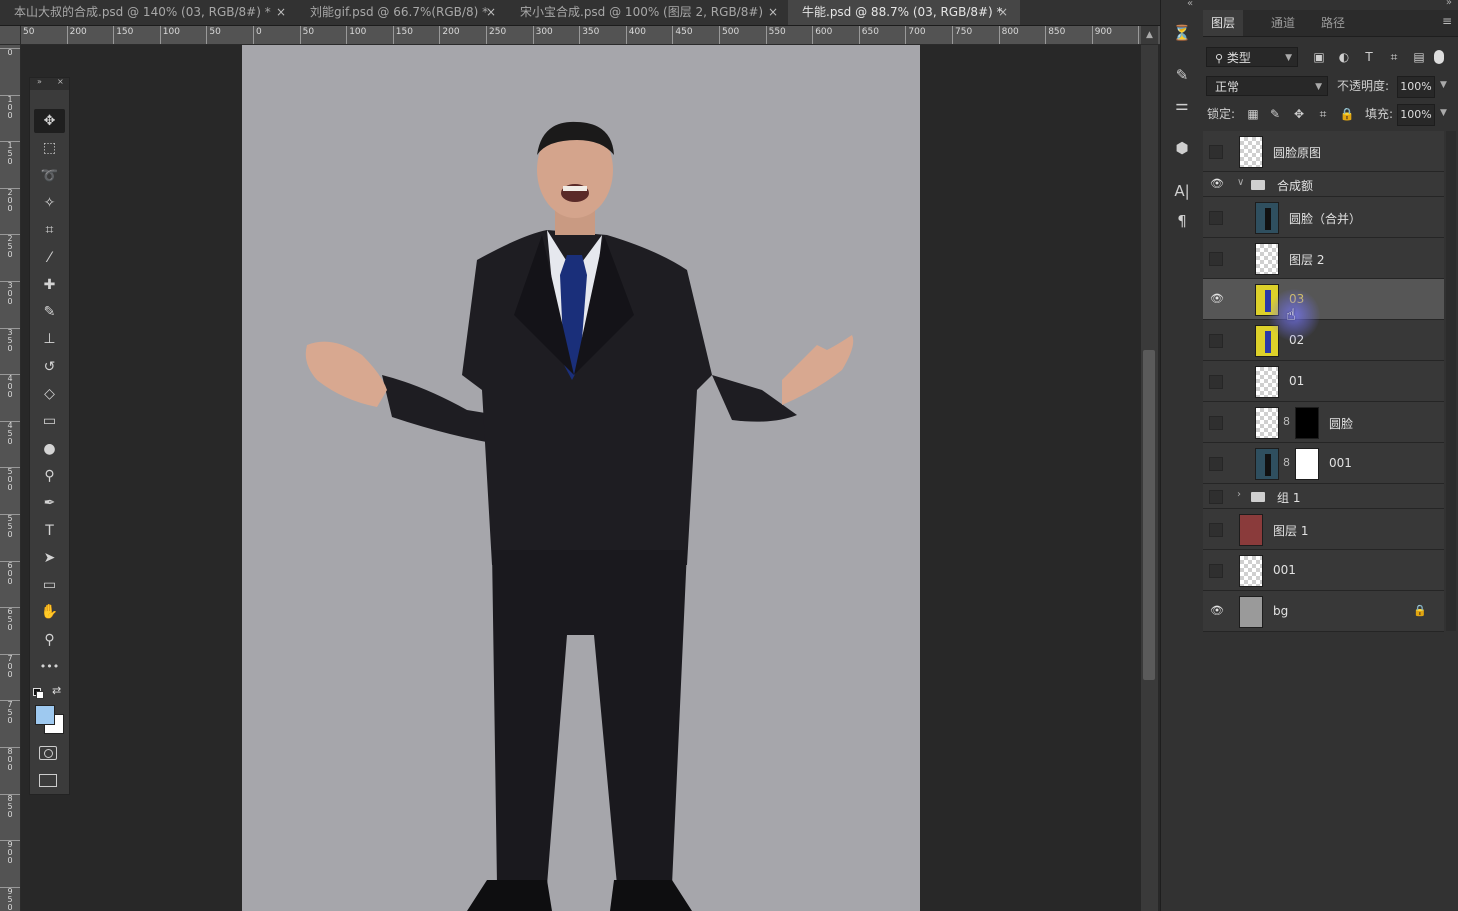 This screenshot has height=911, width=1458. I want to click on character-panel-icon: A|, so click(1182, 191).